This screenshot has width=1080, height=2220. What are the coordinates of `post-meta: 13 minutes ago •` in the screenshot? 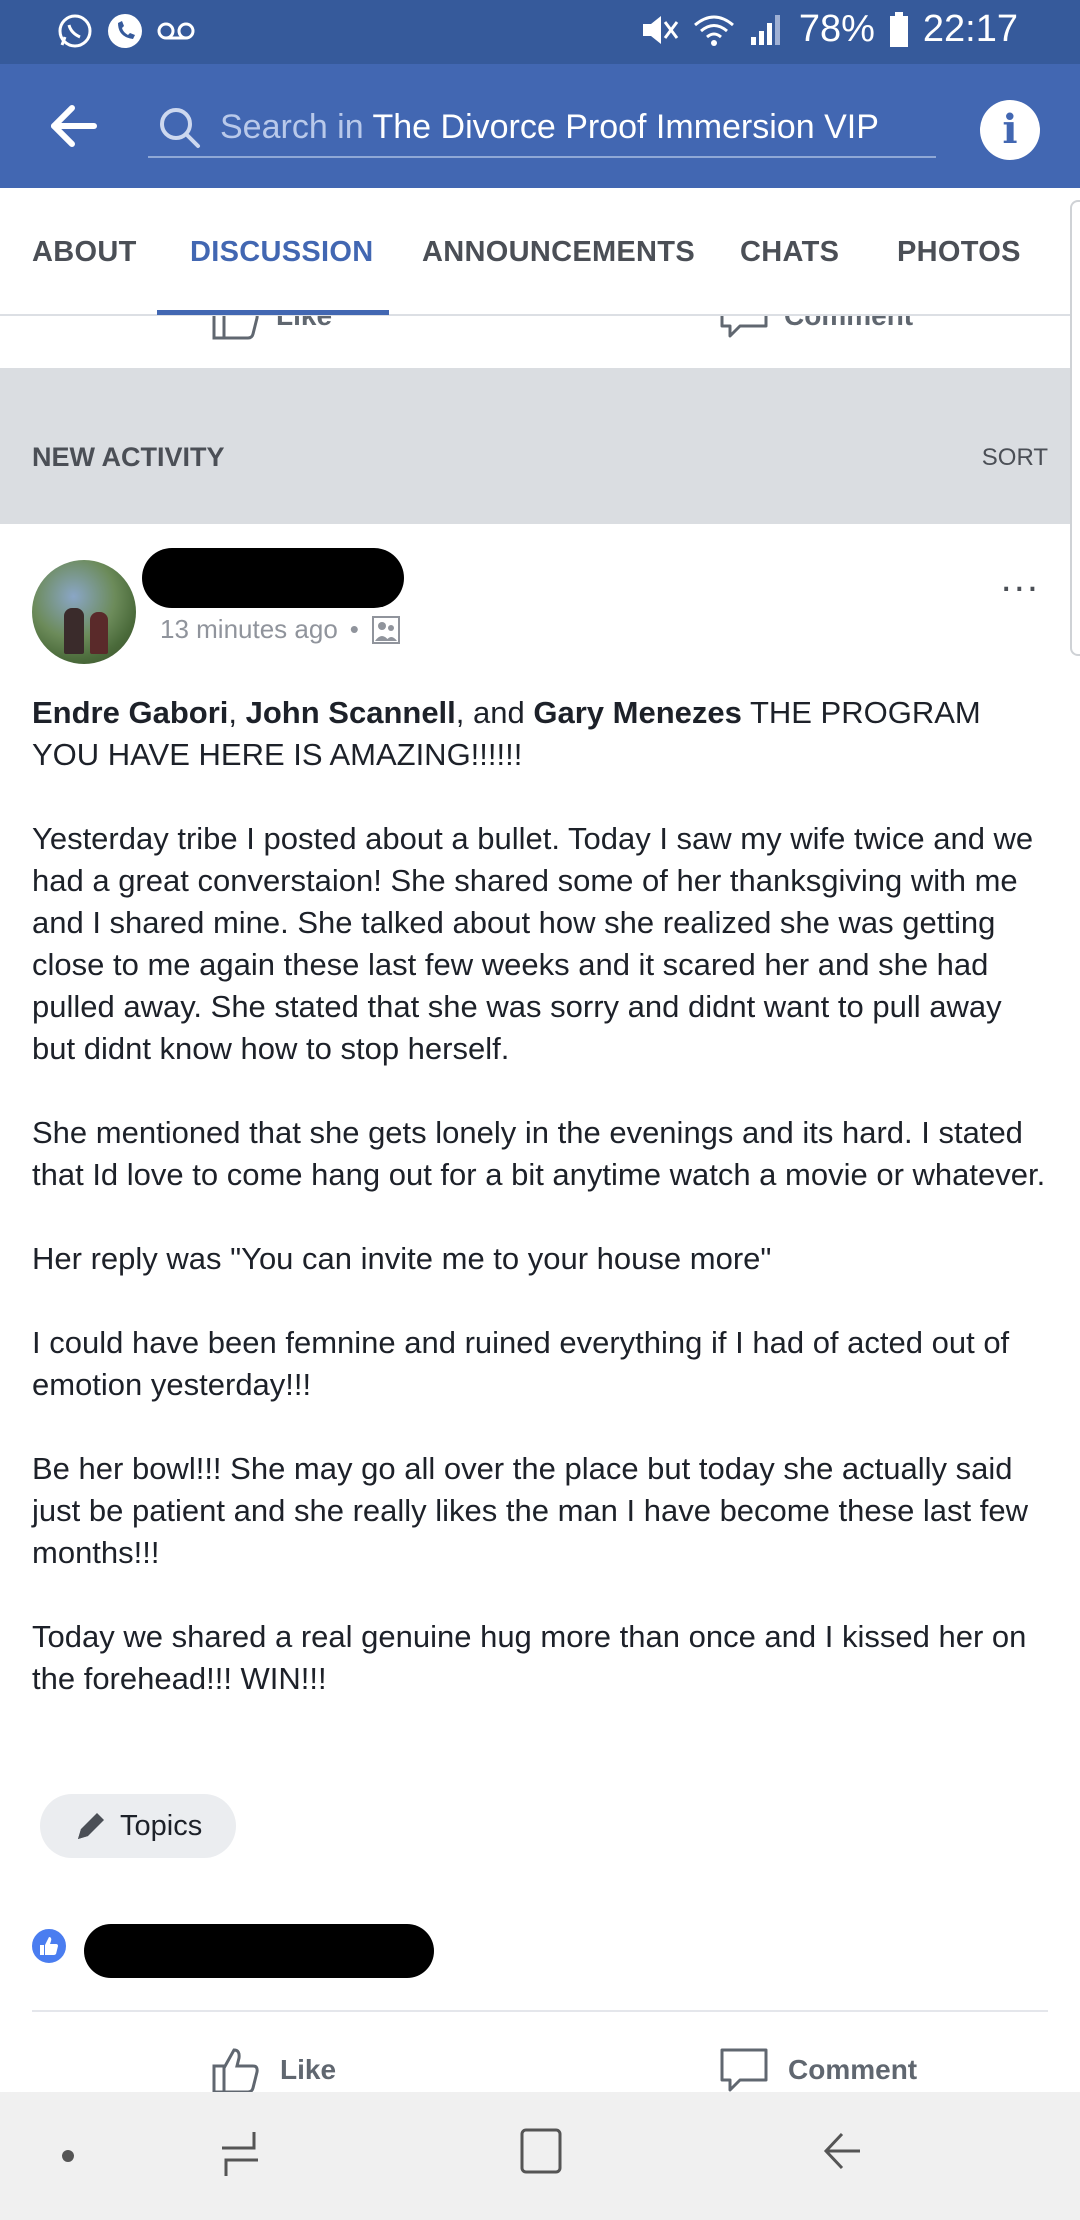 It's located at (280, 629).